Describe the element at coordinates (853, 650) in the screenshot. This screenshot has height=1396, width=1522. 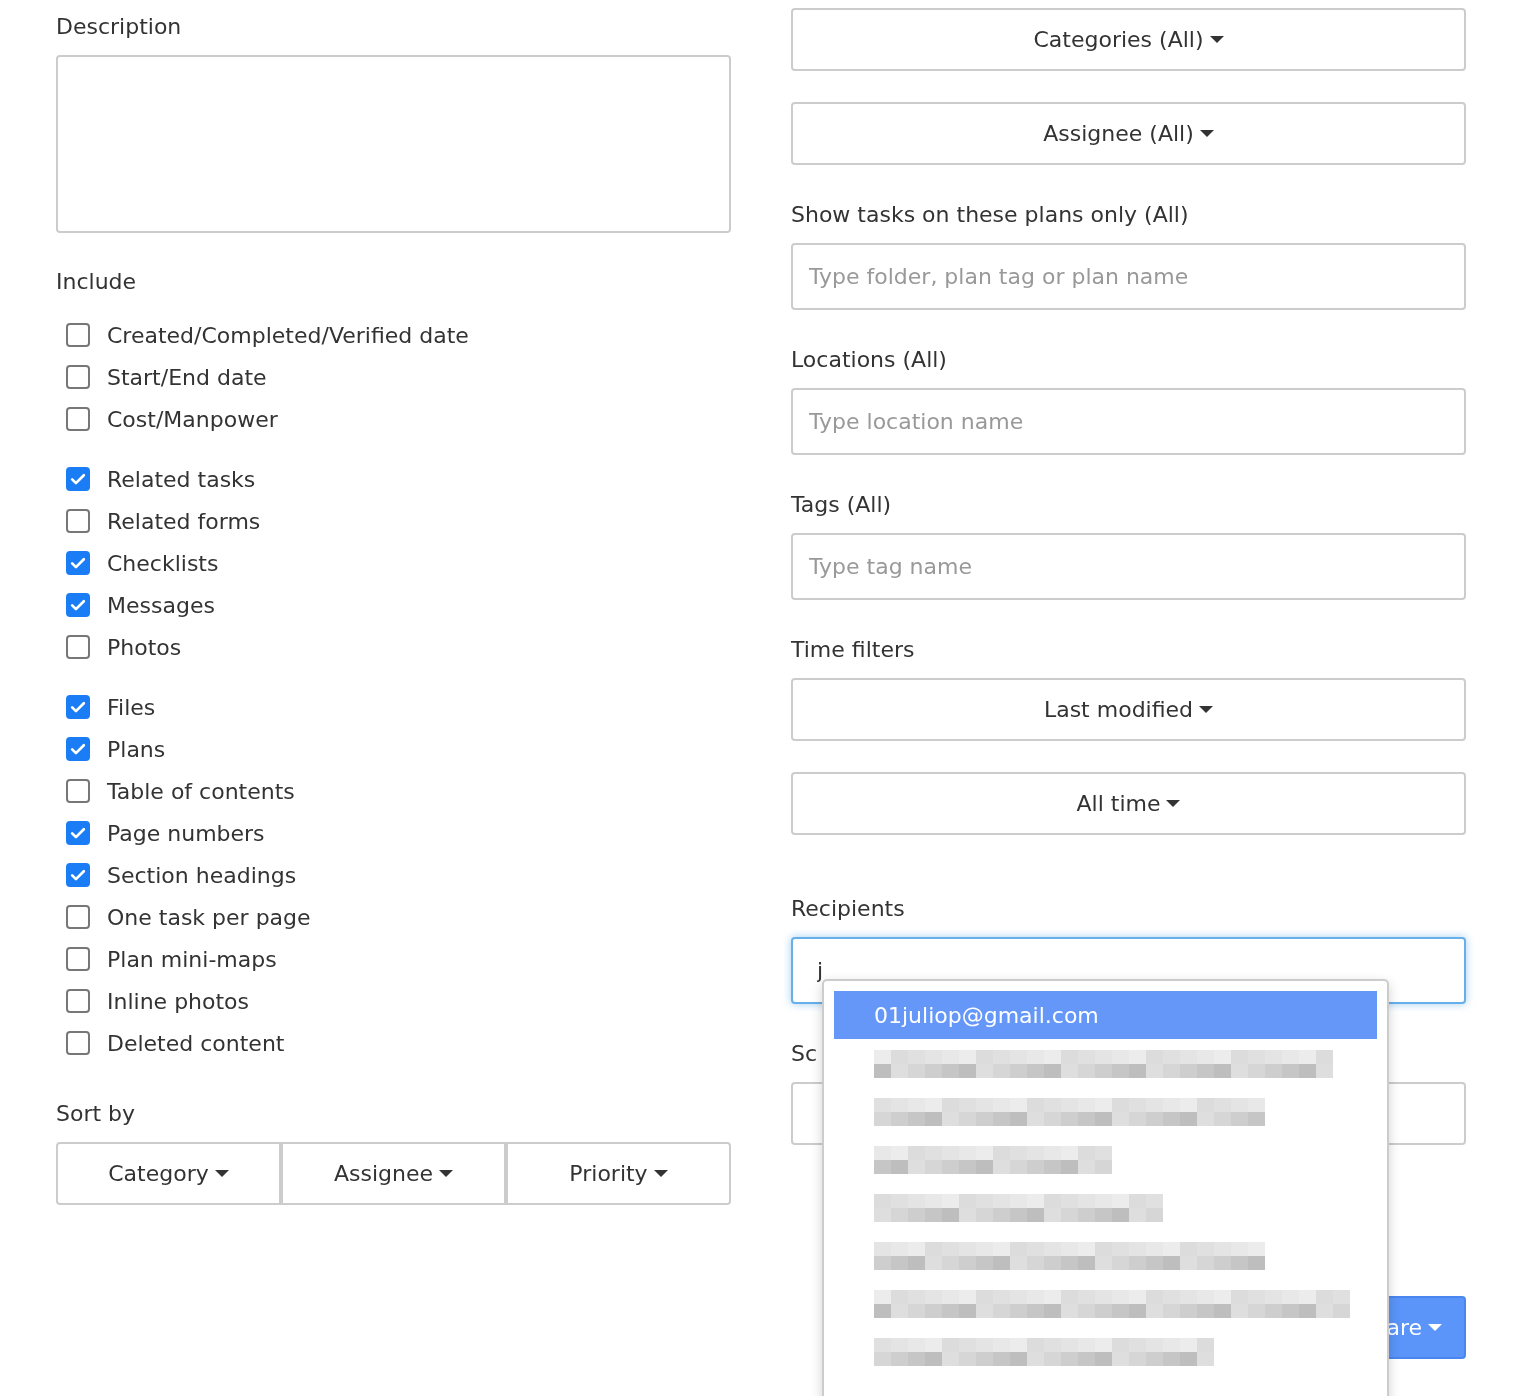
I see `section-label: Time filters` at that location.